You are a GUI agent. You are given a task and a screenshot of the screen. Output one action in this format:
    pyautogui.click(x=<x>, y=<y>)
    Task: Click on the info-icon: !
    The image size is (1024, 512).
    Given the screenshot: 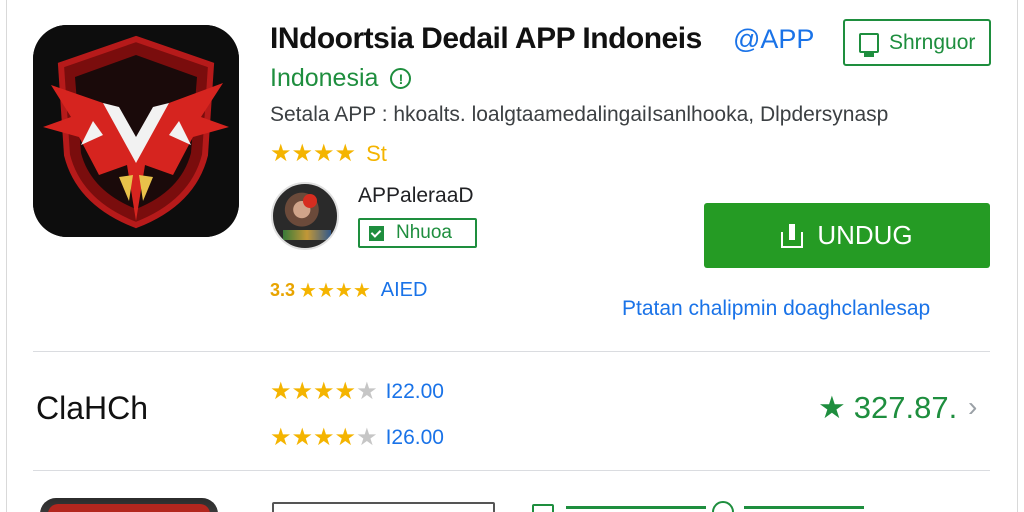 What is the action you would take?
    pyautogui.click(x=401, y=78)
    